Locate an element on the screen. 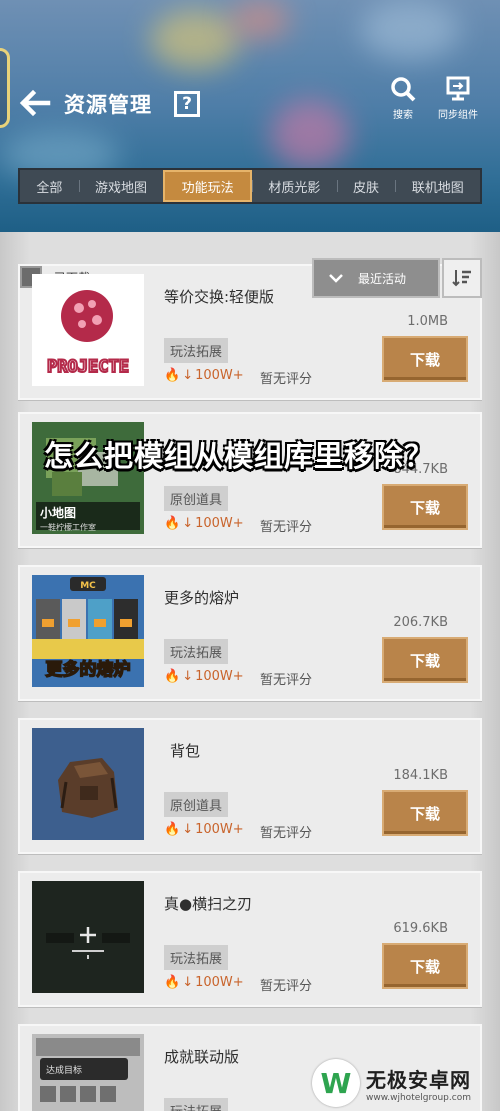 Image resolution: width=500 pixels, height=1111 pixels. side-badge is located at coordinates (5, 88).